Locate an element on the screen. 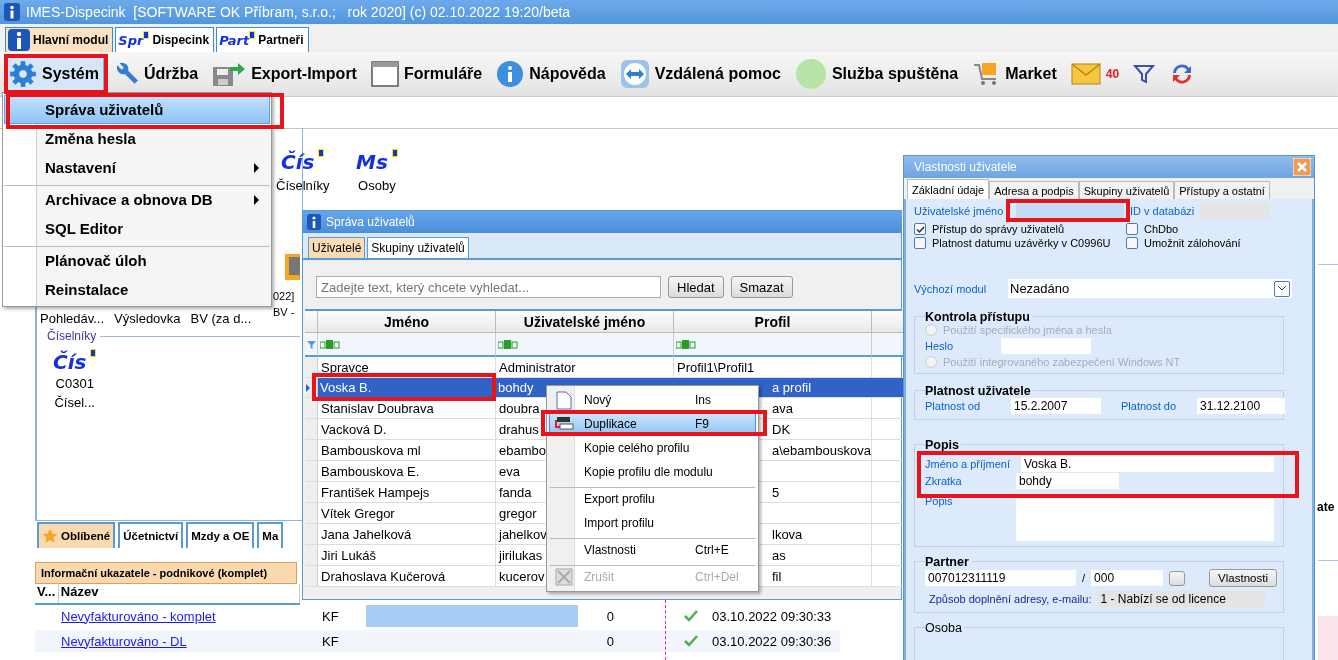 This screenshot has width=1338, height=660. module-tab: Hlavní modul is located at coordinates (59, 39).